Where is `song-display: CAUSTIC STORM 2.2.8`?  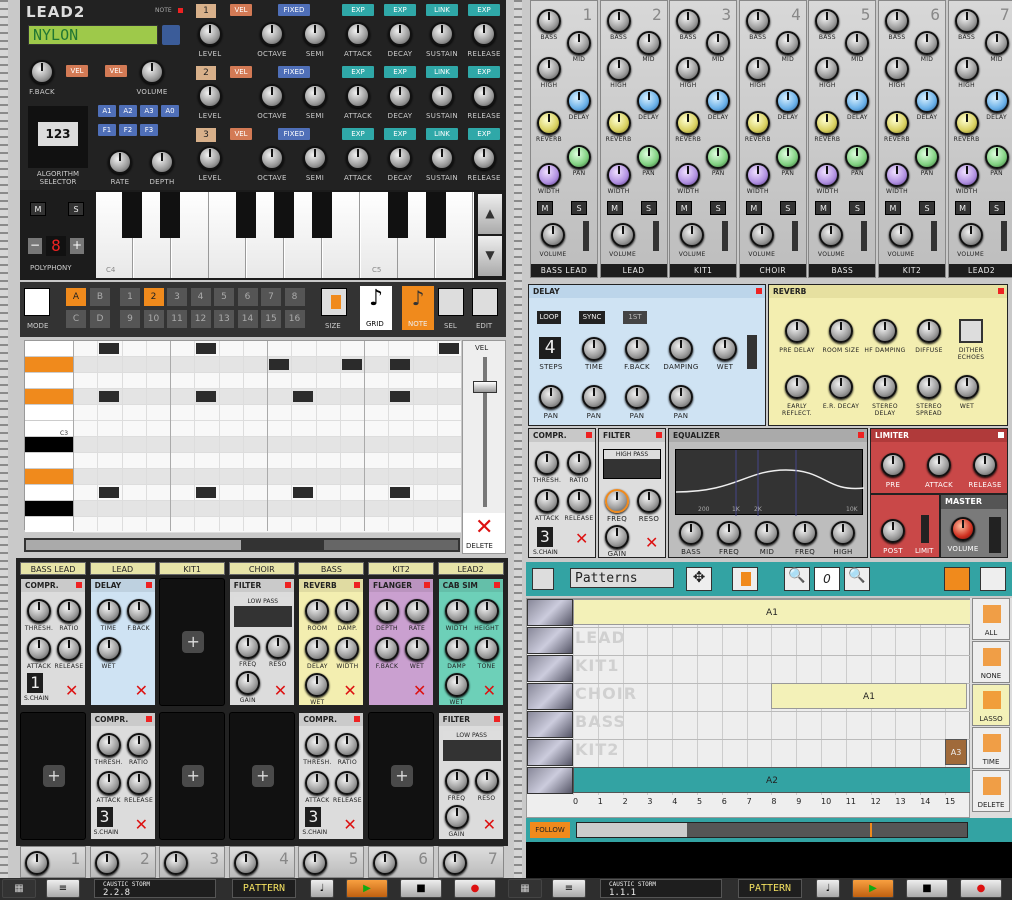 song-display: CAUSTIC STORM 2.2.8 is located at coordinates (155, 888).